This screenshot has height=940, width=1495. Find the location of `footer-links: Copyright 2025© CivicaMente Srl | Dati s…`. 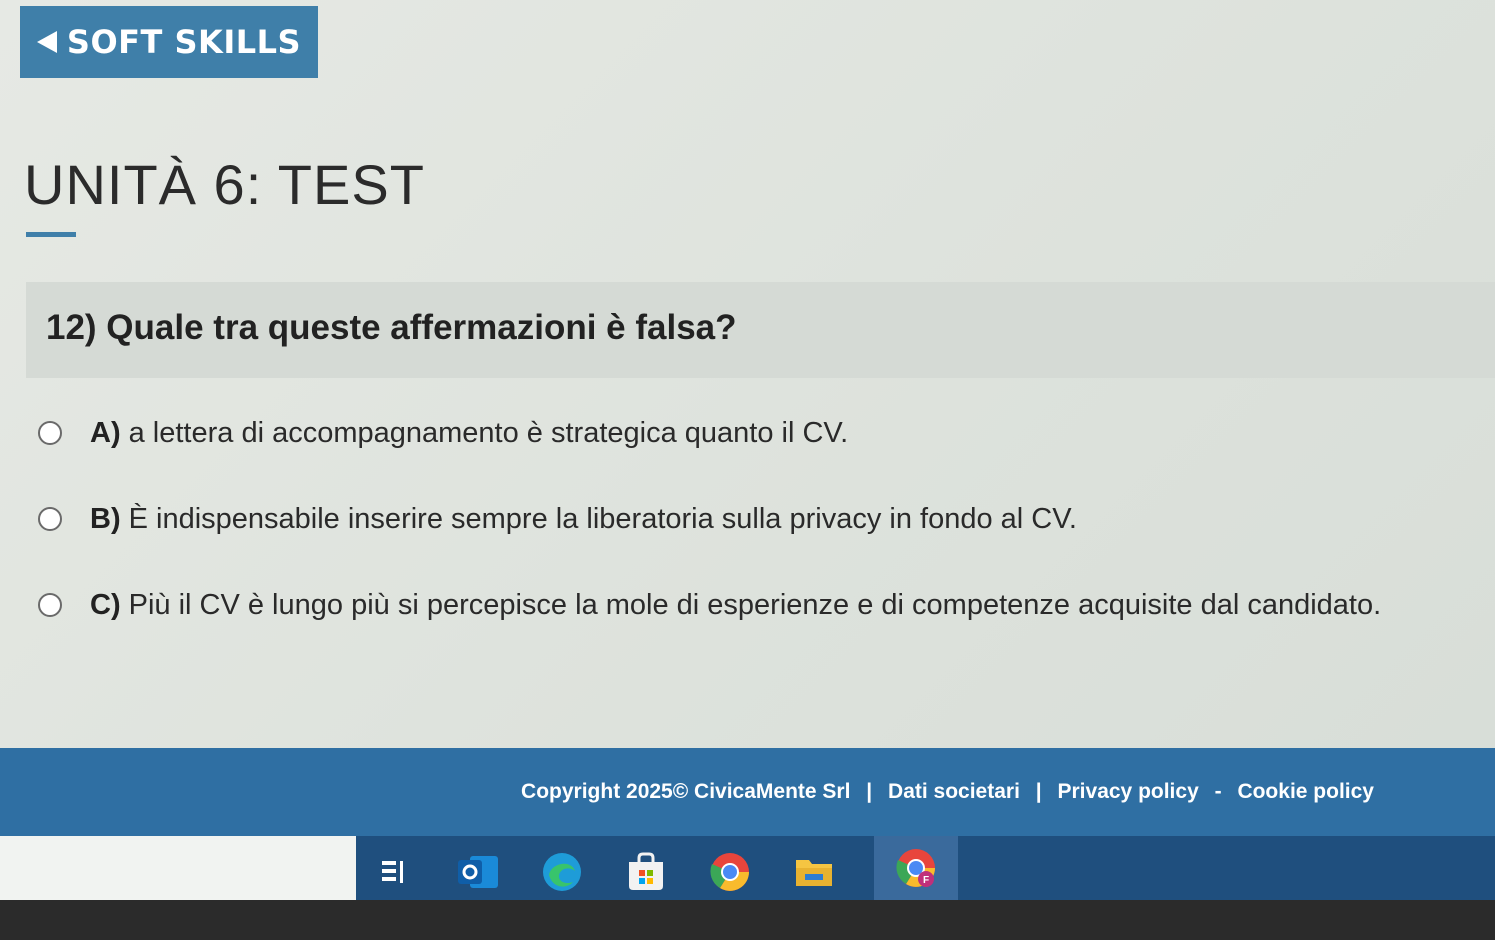

footer-links: Copyright 2025© CivicaMente Srl | Dati s… is located at coordinates (947, 792).